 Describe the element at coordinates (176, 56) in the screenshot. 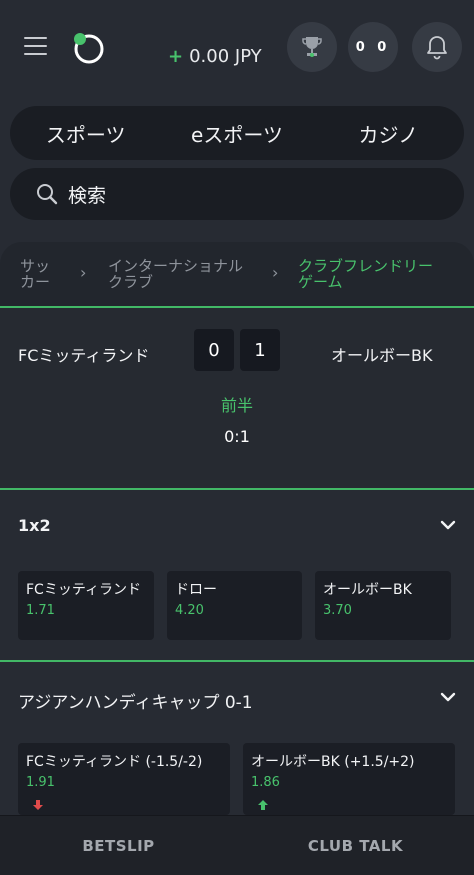

I see `balance-plus: +` at that location.